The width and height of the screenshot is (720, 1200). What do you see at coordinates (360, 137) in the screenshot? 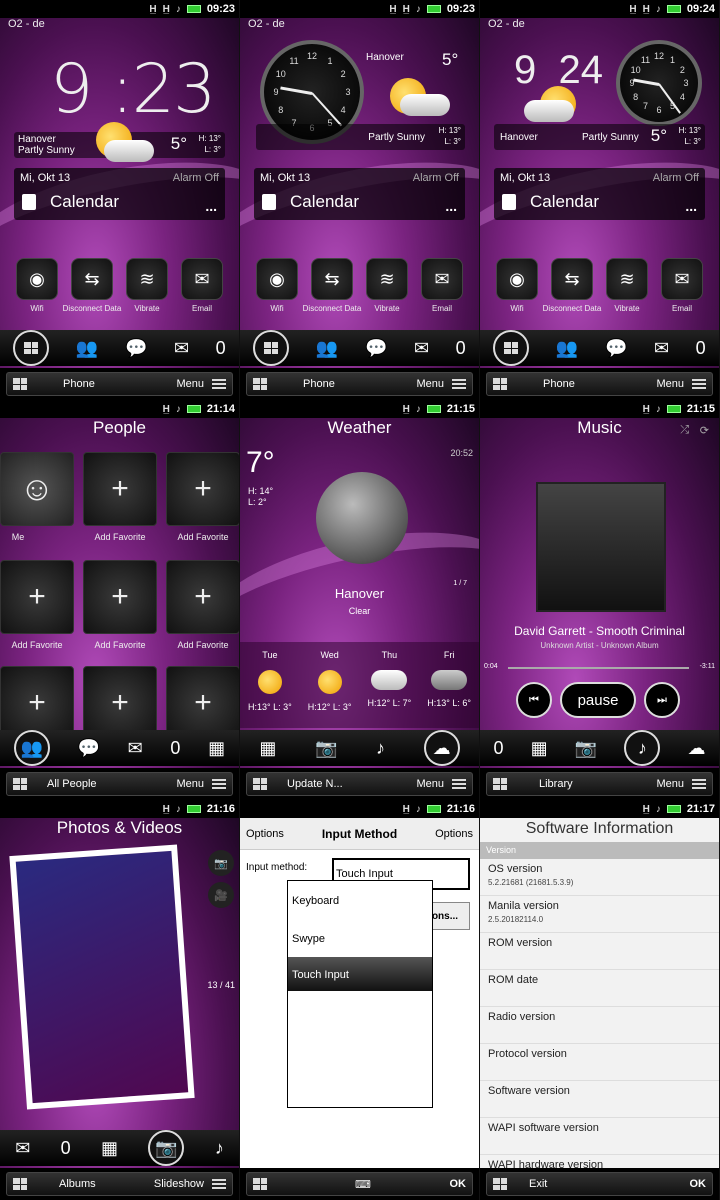
I see `weather-bar: Partly Sunny H: 13° L: 3°` at bounding box center [360, 137].